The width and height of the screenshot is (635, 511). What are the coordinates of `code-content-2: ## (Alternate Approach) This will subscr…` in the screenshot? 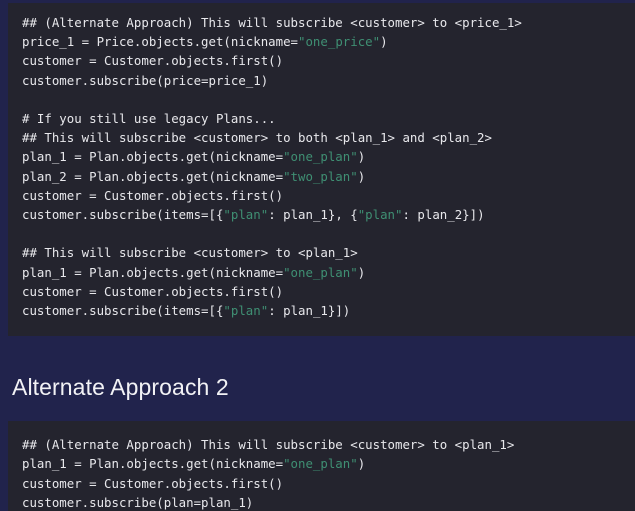 It's located at (268, 473).